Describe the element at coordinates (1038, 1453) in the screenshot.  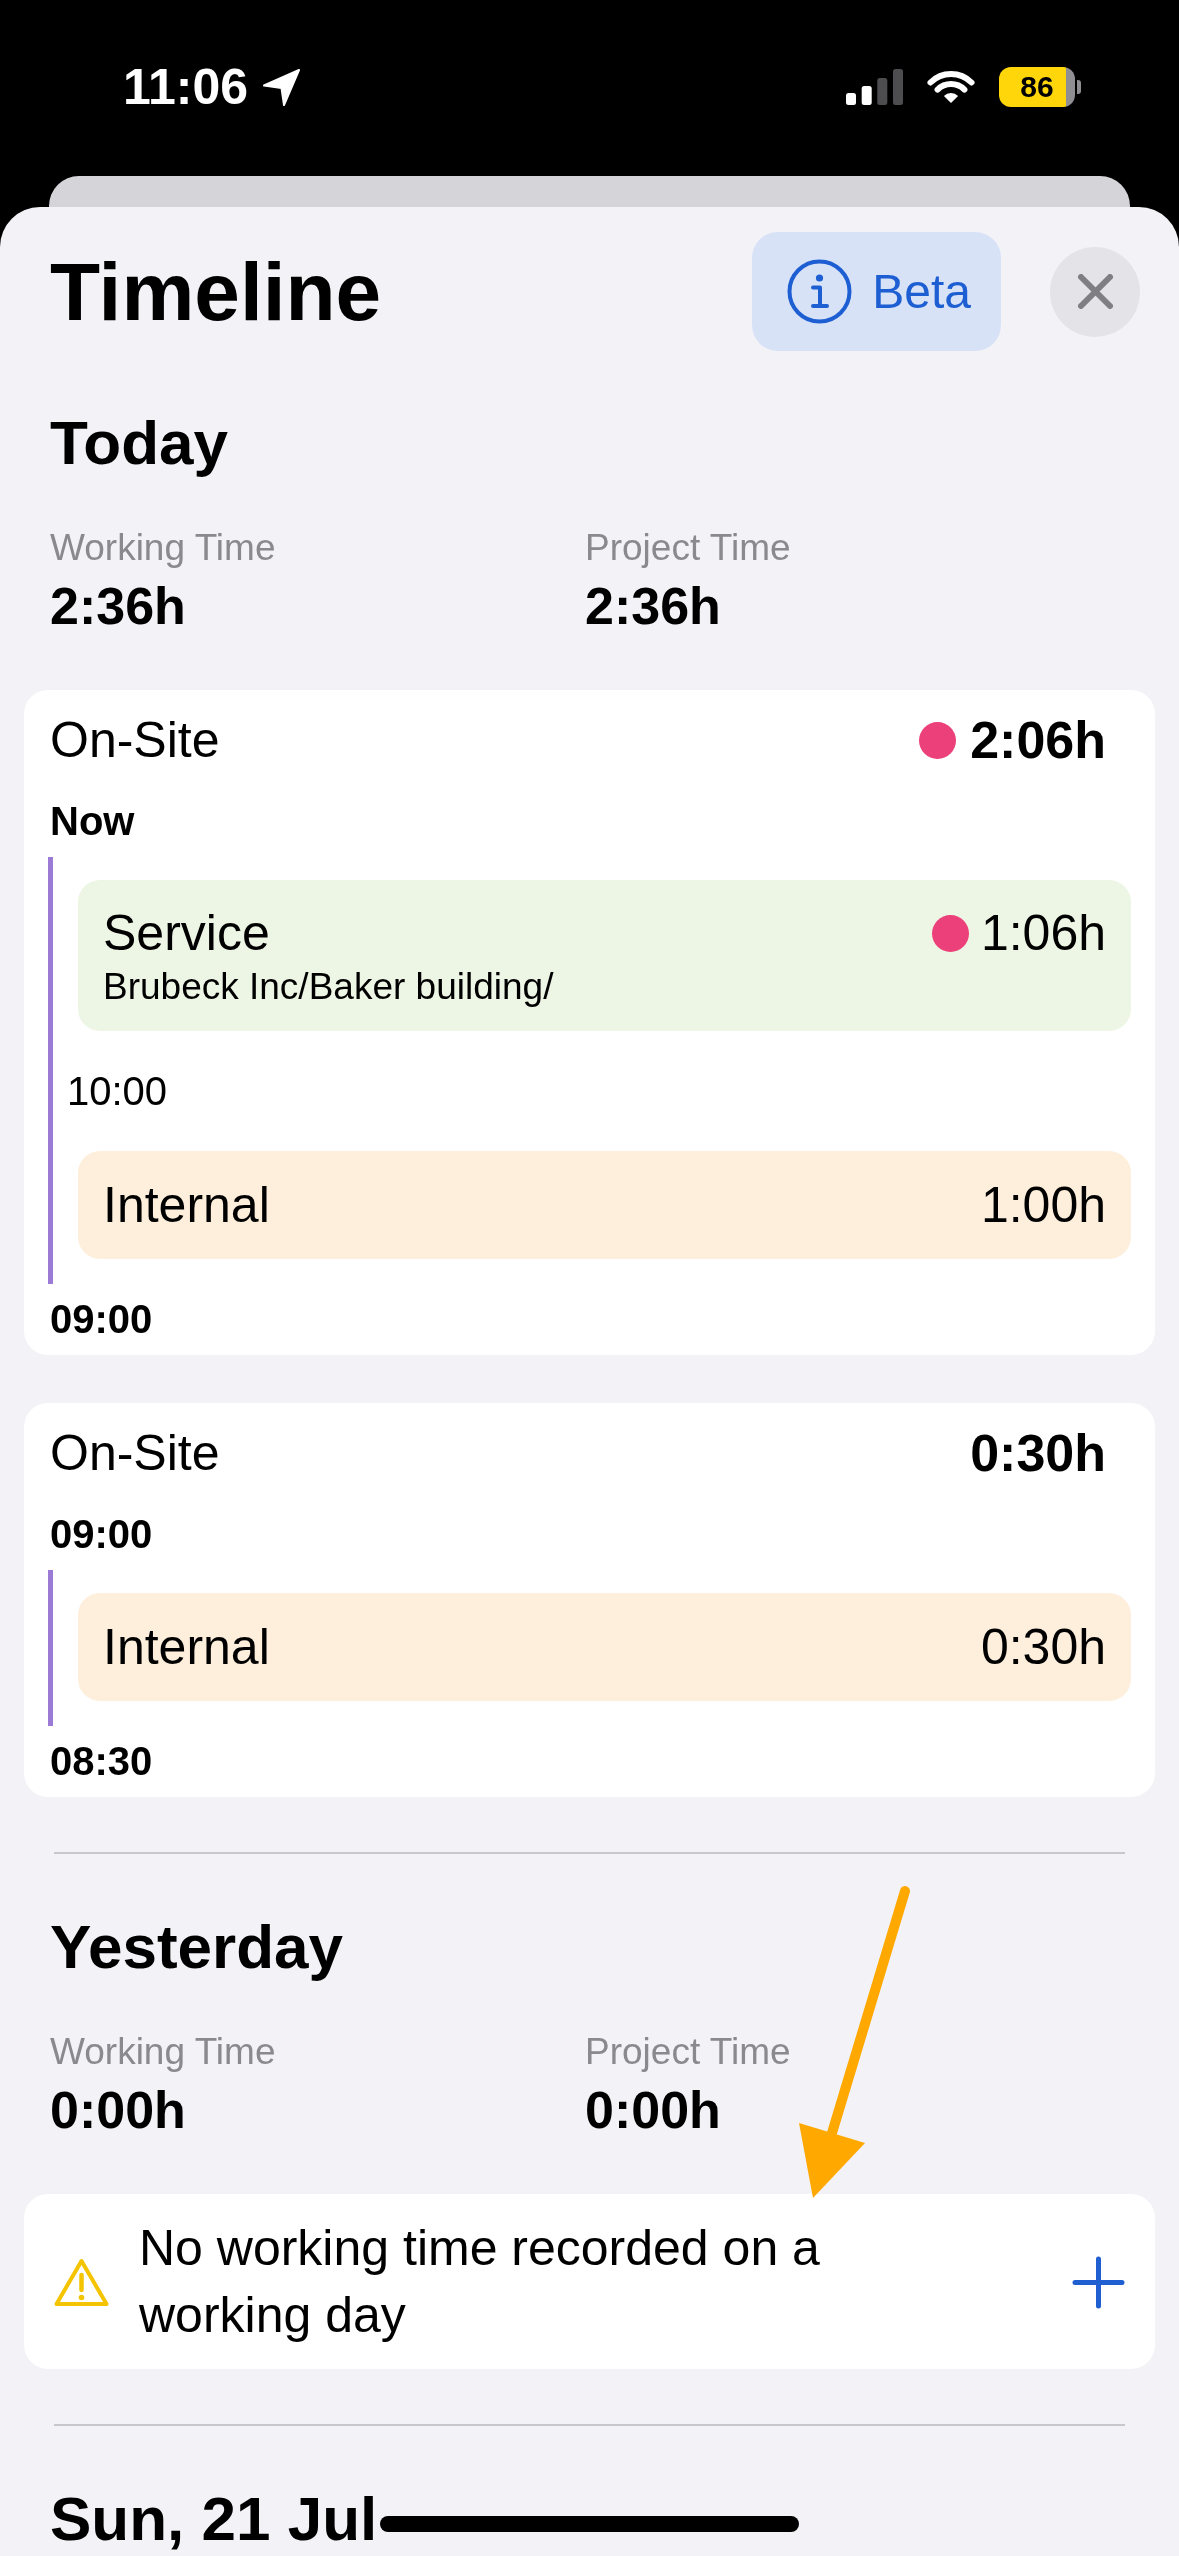
I see `session-total: 0:30h` at that location.